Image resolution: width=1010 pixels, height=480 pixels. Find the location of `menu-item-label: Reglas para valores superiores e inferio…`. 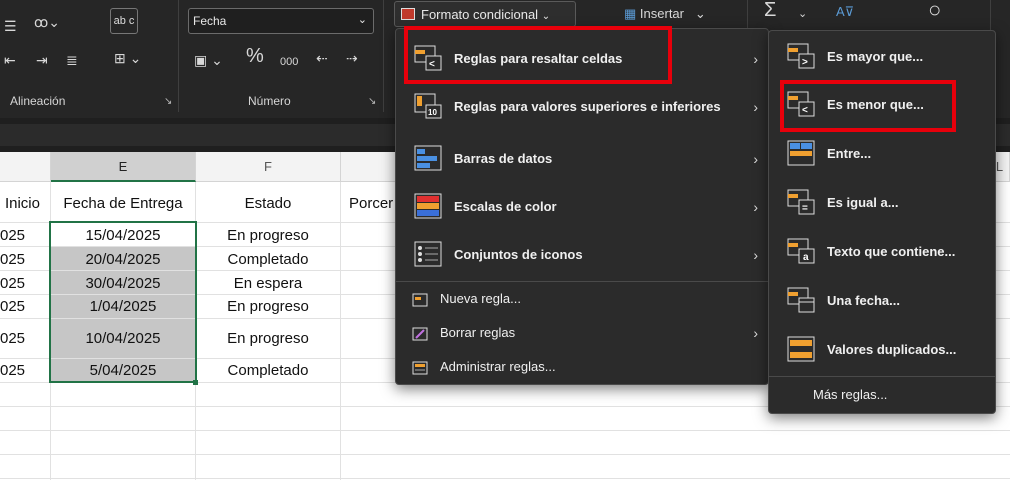

menu-item-label: Reglas para valores superiores e inferio… is located at coordinates (587, 106).